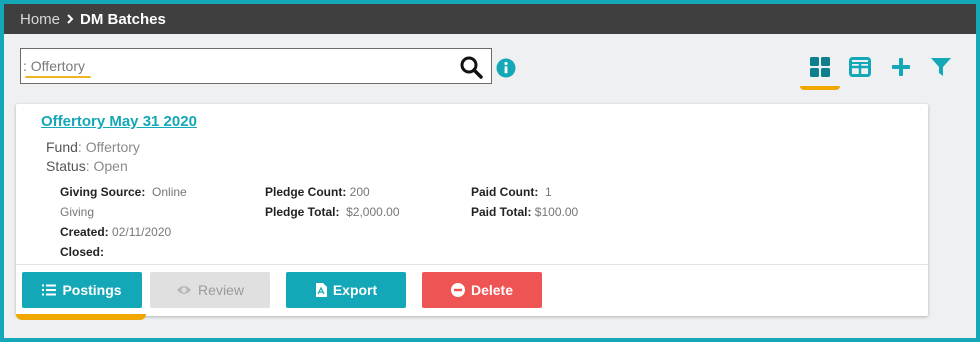 This screenshot has height=342, width=980. I want to click on active-view-indicator, so click(820, 88).